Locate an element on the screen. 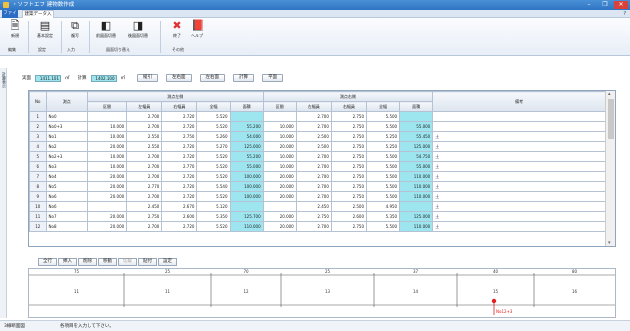 Image resolution: width=630 pixels, height=331 pixels. scroll-up-icon: ▴ is located at coordinates (609, 94).